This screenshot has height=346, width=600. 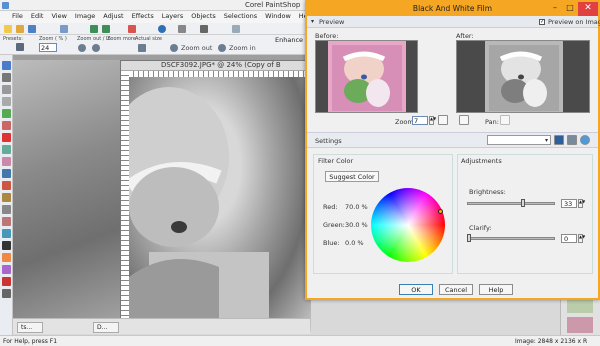 What do you see at coordinates (6, 113) in the screenshot?
I see `dropper-tool-icon` at bounding box center [6, 113].